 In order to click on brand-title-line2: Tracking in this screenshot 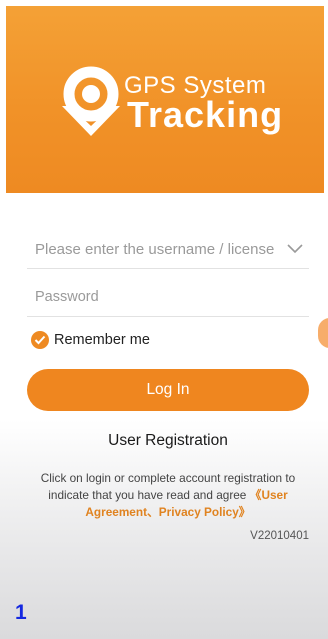, I will do `click(205, 114)`.